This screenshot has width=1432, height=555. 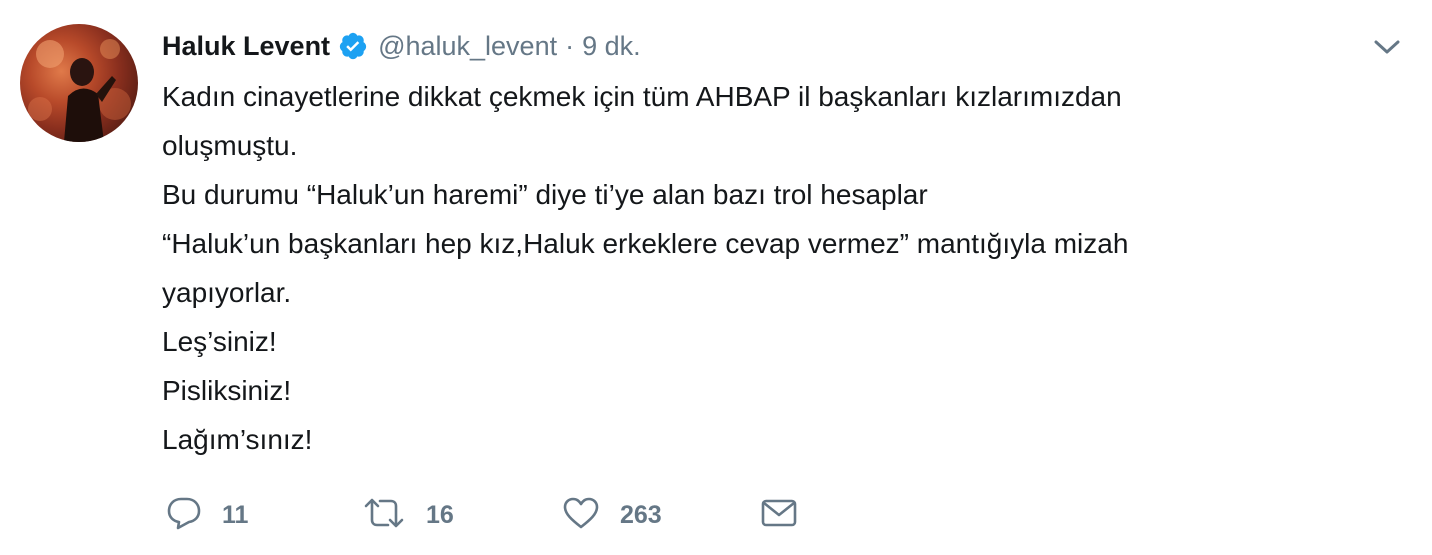 What do you see at coordinates (219, 341) in the screenshot?
I see `tweet-line: Leş’siniz!` at bounding box center [219, 341].